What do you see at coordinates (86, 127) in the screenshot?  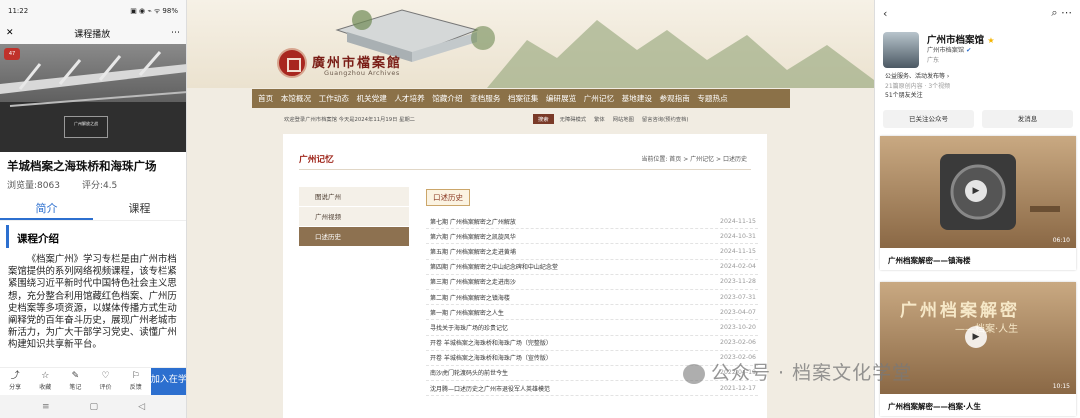 I see `video-caption: 广州解放之战` at bounding box center [86, 127].